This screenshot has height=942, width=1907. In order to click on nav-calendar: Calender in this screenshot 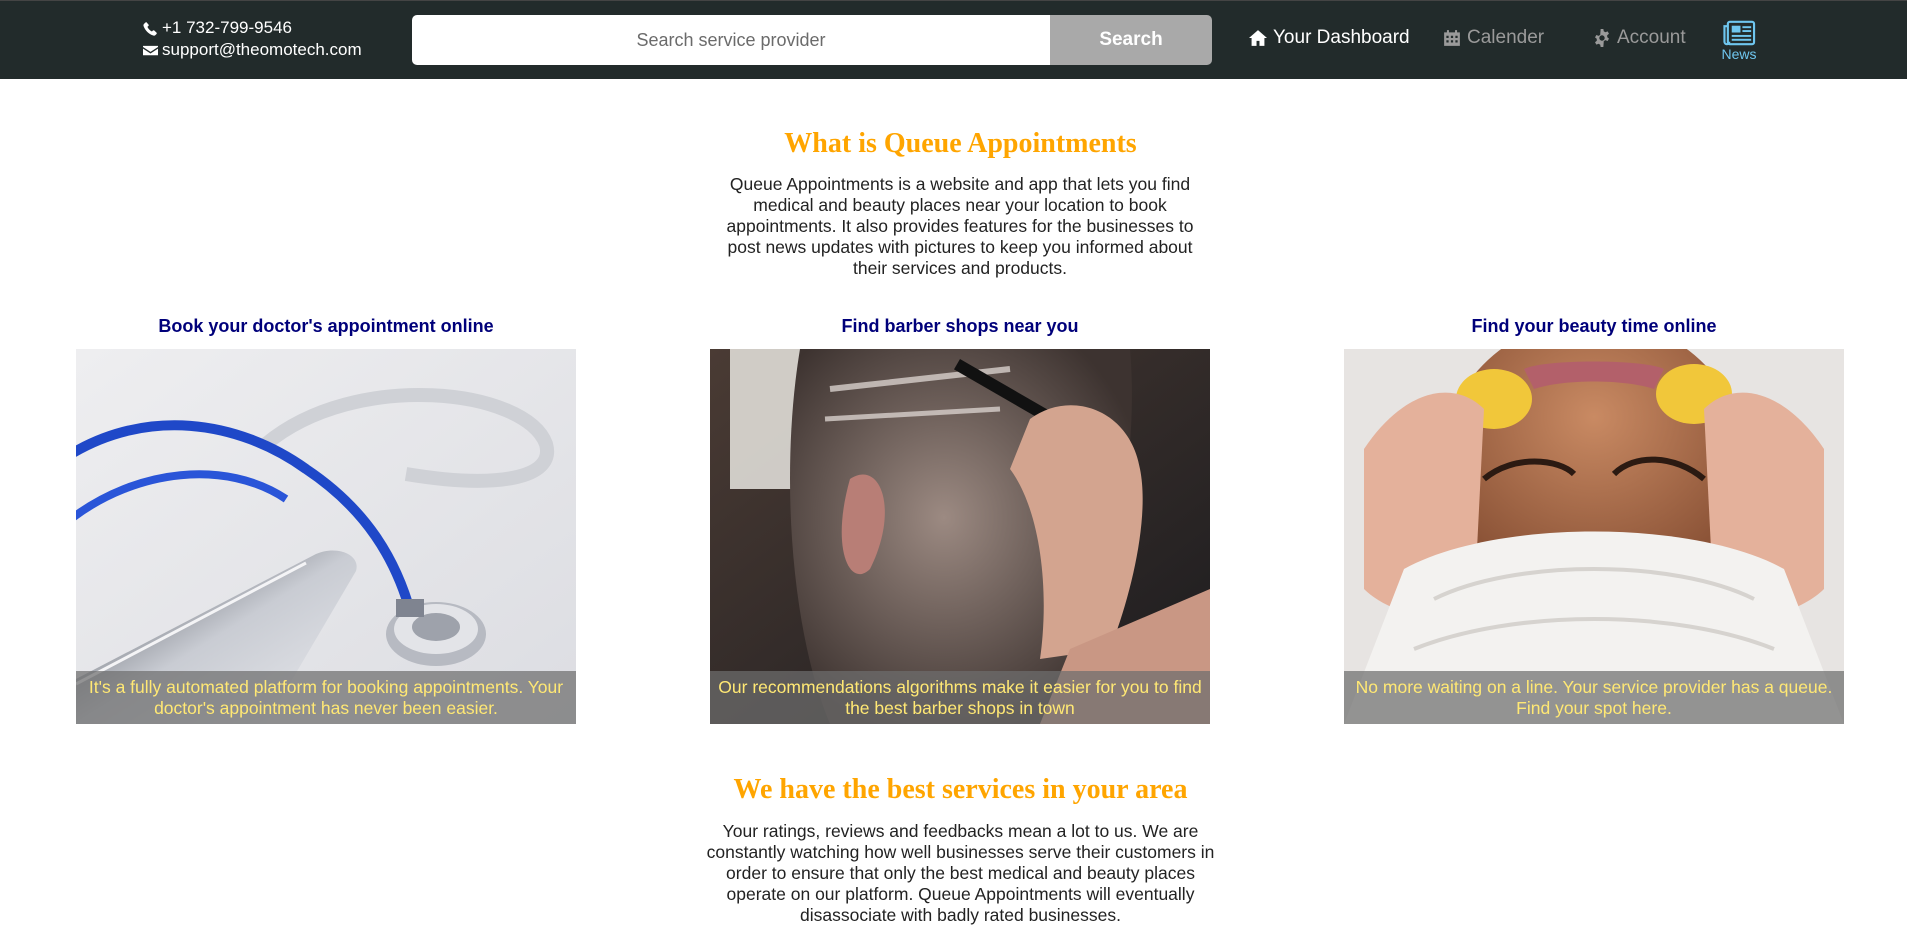, I will do `click(1493, 38)`.